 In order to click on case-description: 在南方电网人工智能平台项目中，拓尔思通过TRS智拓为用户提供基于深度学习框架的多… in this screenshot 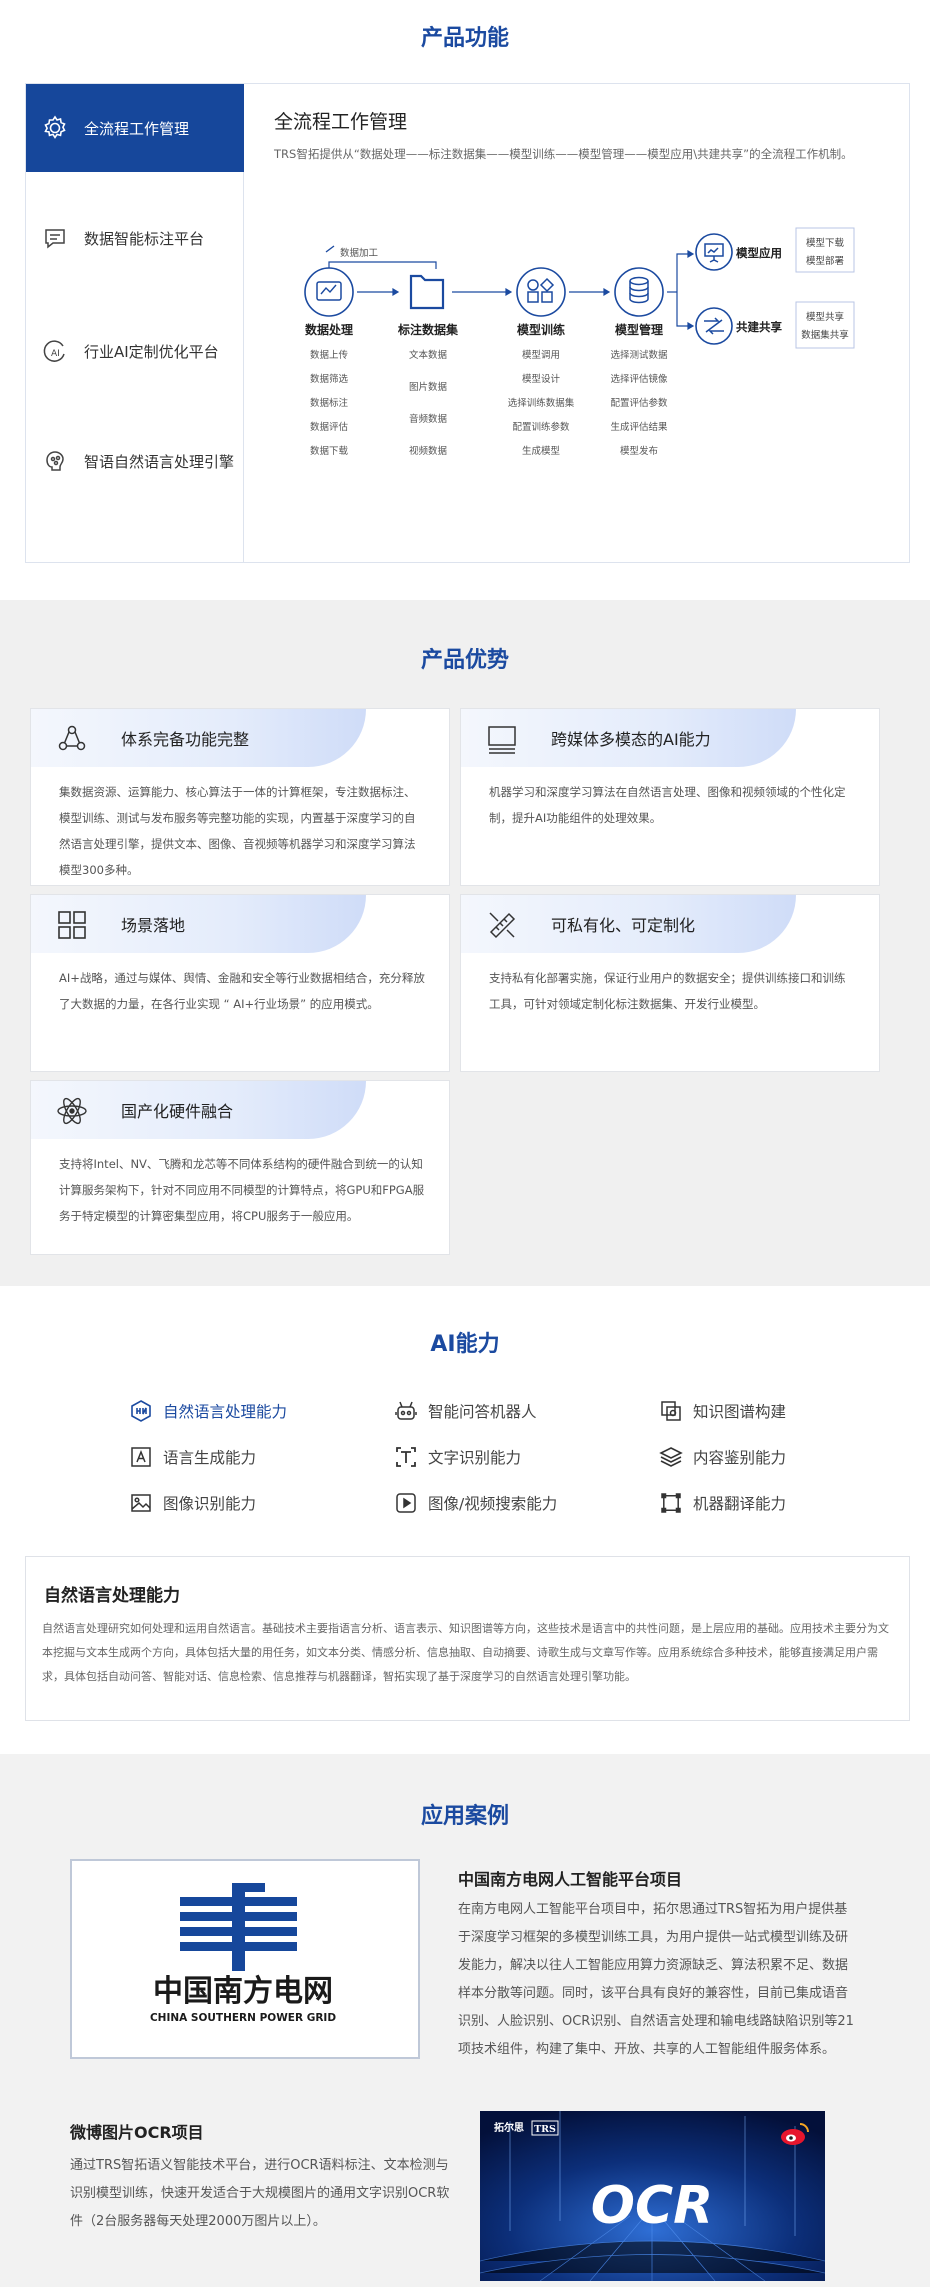, I will do `click(656, 1979)`.